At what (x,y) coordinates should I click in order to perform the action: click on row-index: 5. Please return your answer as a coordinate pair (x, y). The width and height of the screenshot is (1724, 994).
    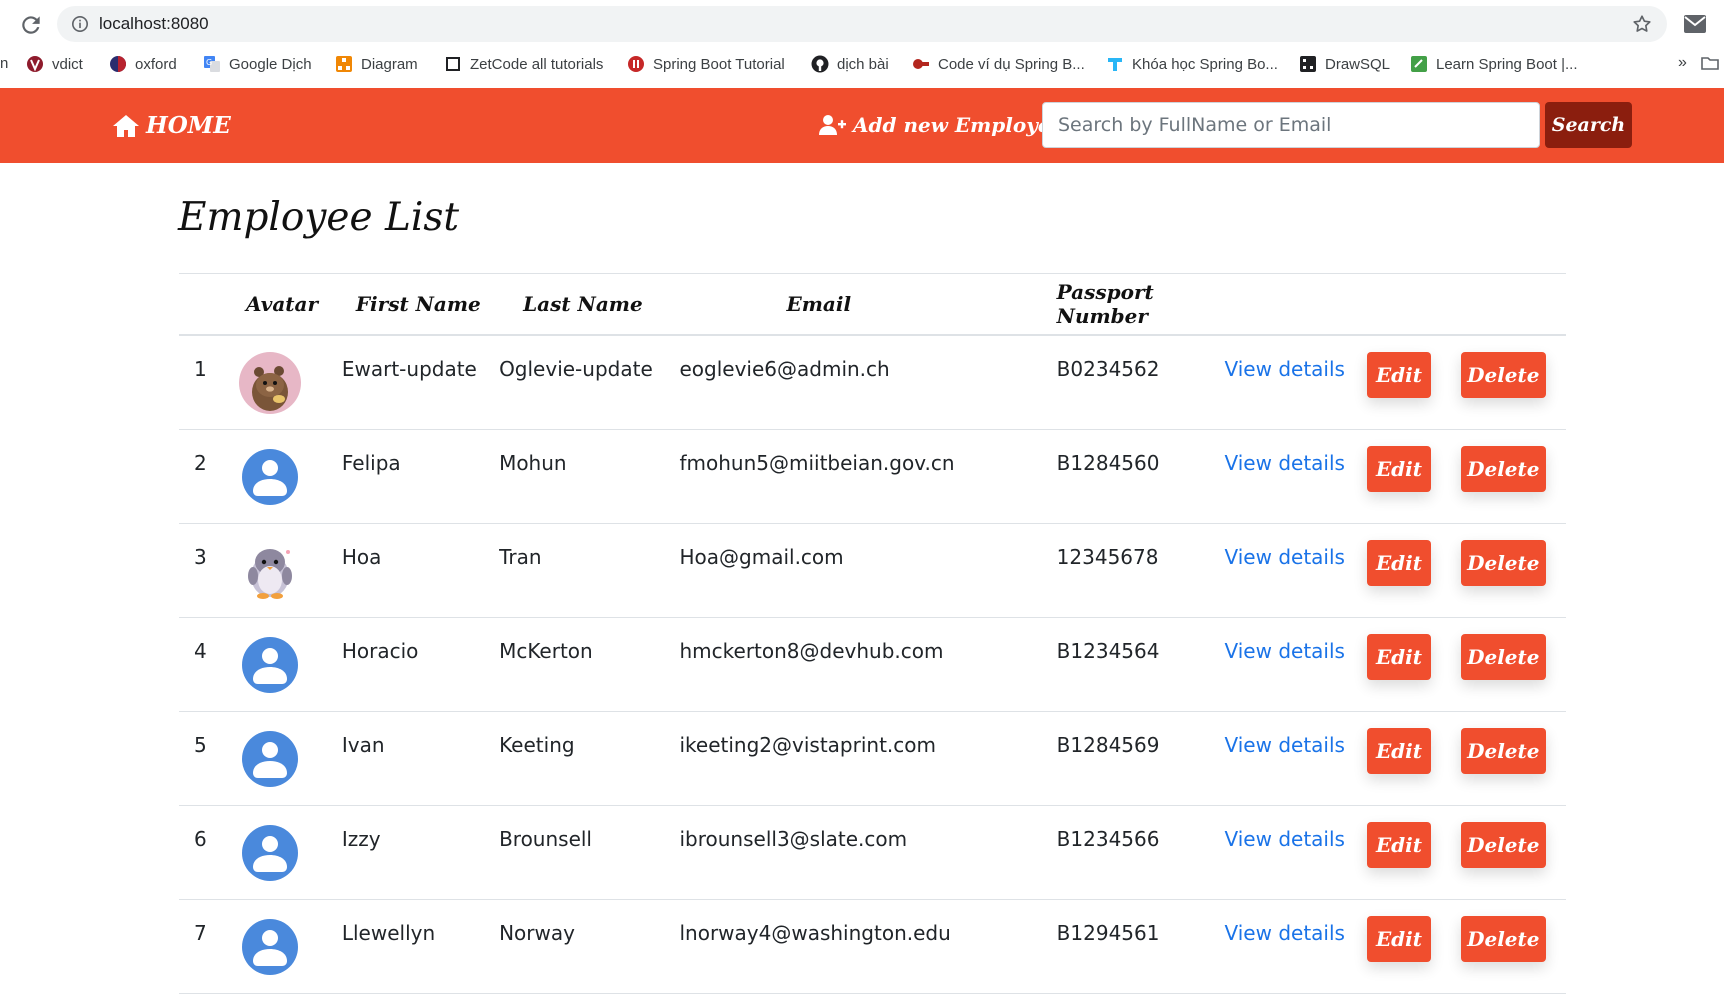
    Looking at the image, I should click on (200, 745).